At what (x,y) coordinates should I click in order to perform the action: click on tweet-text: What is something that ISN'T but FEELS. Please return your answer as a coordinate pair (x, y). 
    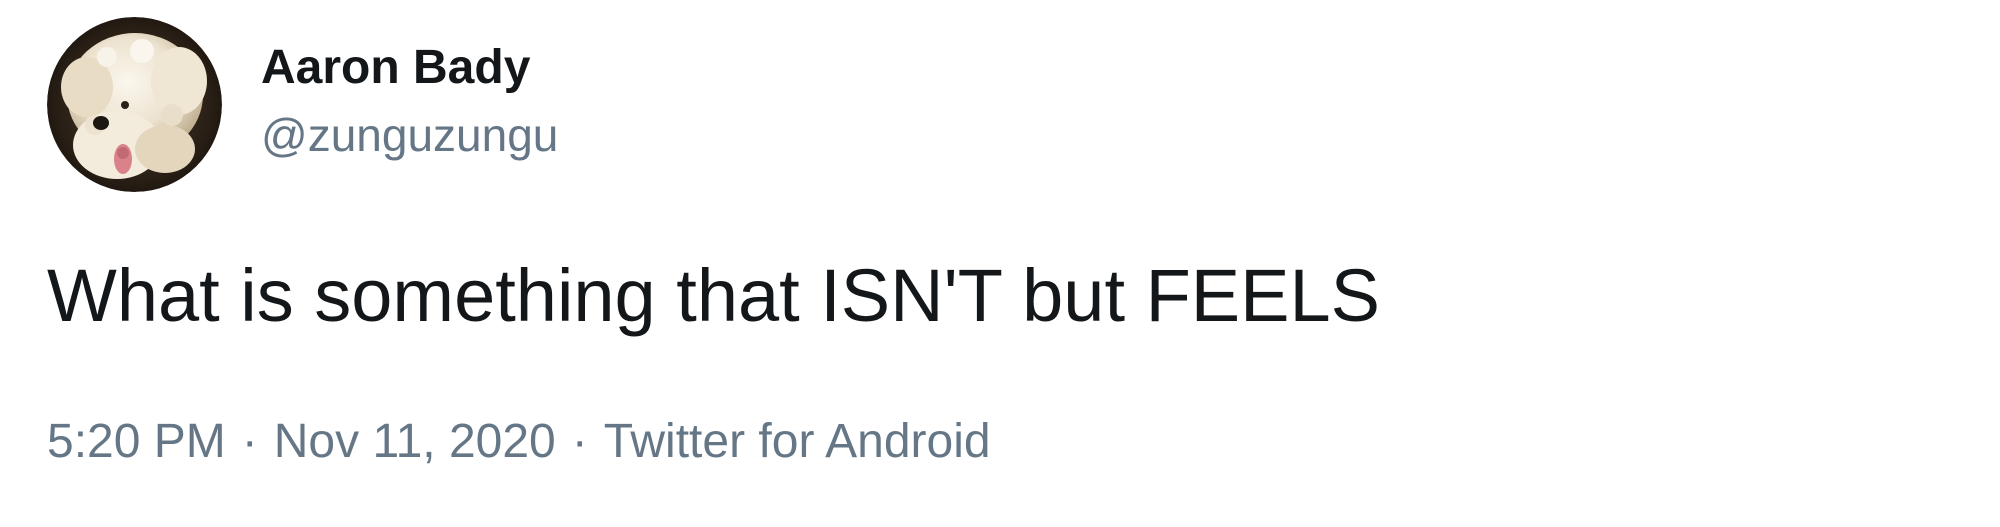
    Looking at the image, I should click on (714, 295).